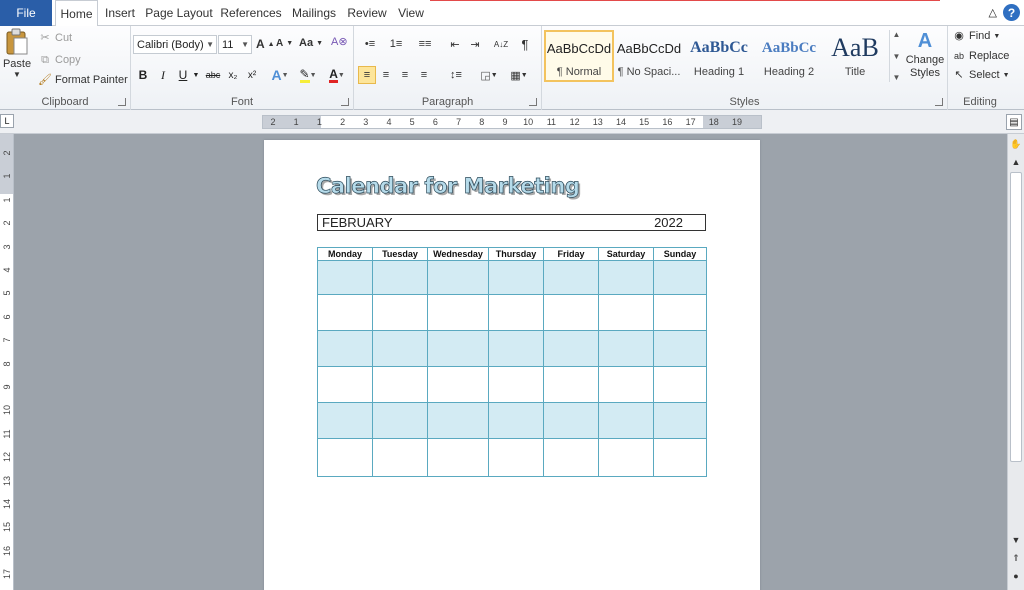 The width and height of the screenshot is (1024, 590). I want to click on tab-page-layout: Page Layout, so click(179, 13).